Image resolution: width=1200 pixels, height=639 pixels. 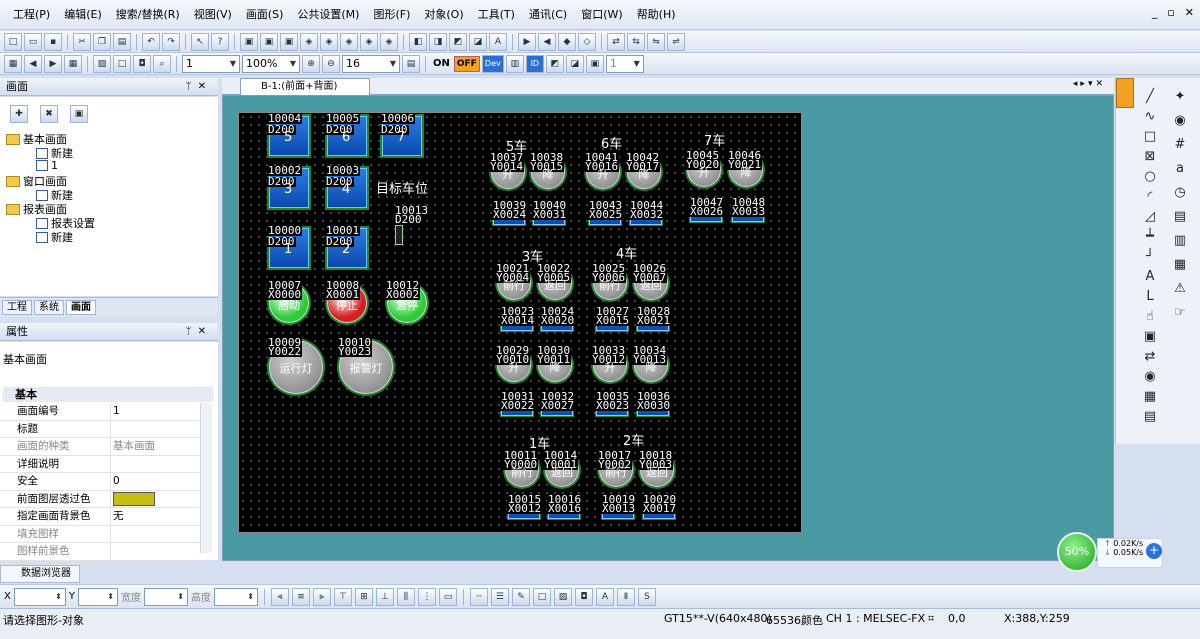 What do you see at coordinates (151, 41) in the screenshot?
I see `undo-icon: ↶` at bounding box center [151, 41].